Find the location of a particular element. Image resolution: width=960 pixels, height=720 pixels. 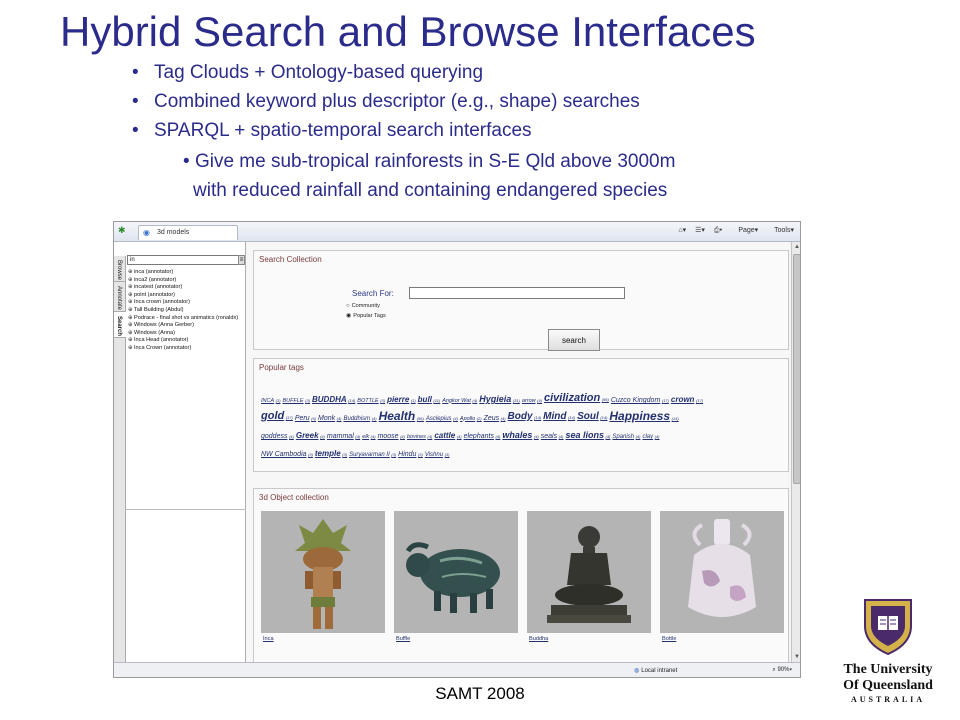

tag-link: bull (11) is located at coordinates (429, 400).